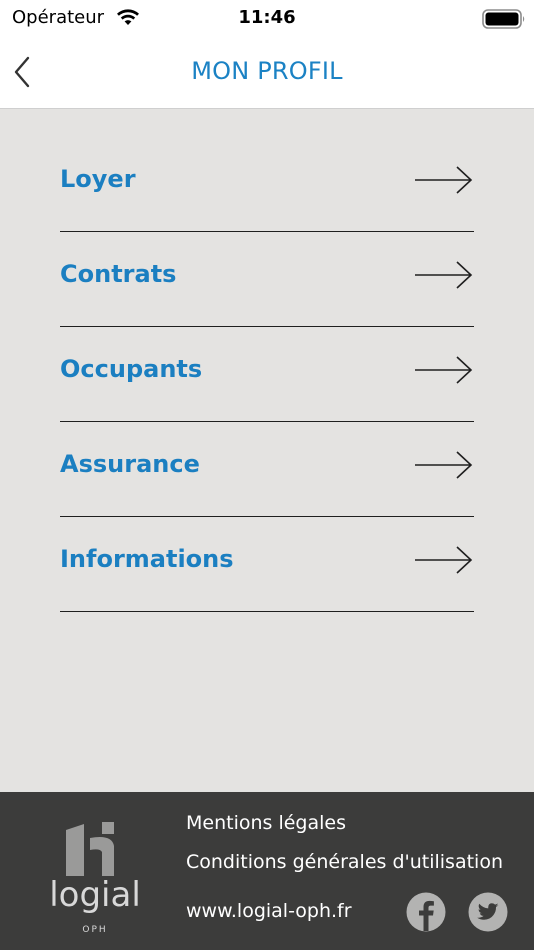 The height and width of the screenshot is (950, 534). I want to click on twitter-icon, so click(488, 912).